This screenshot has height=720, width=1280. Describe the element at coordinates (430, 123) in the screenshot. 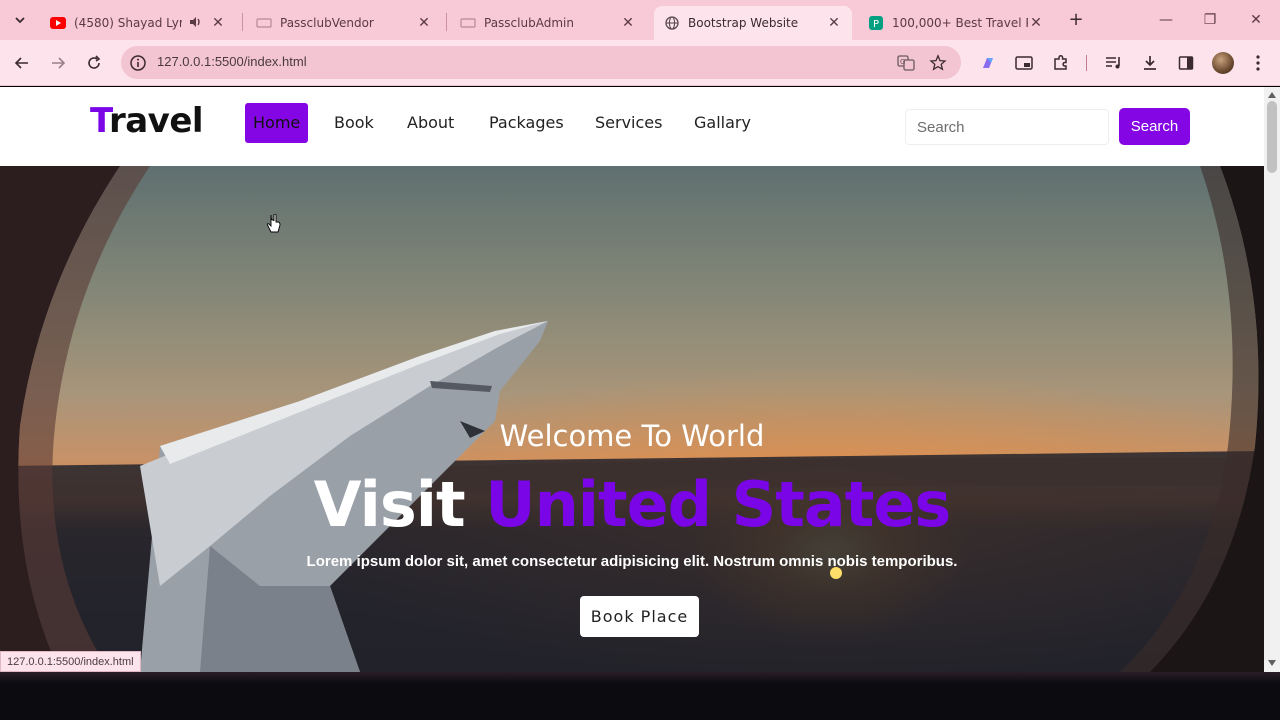

I see `nav-about: About` at that location.